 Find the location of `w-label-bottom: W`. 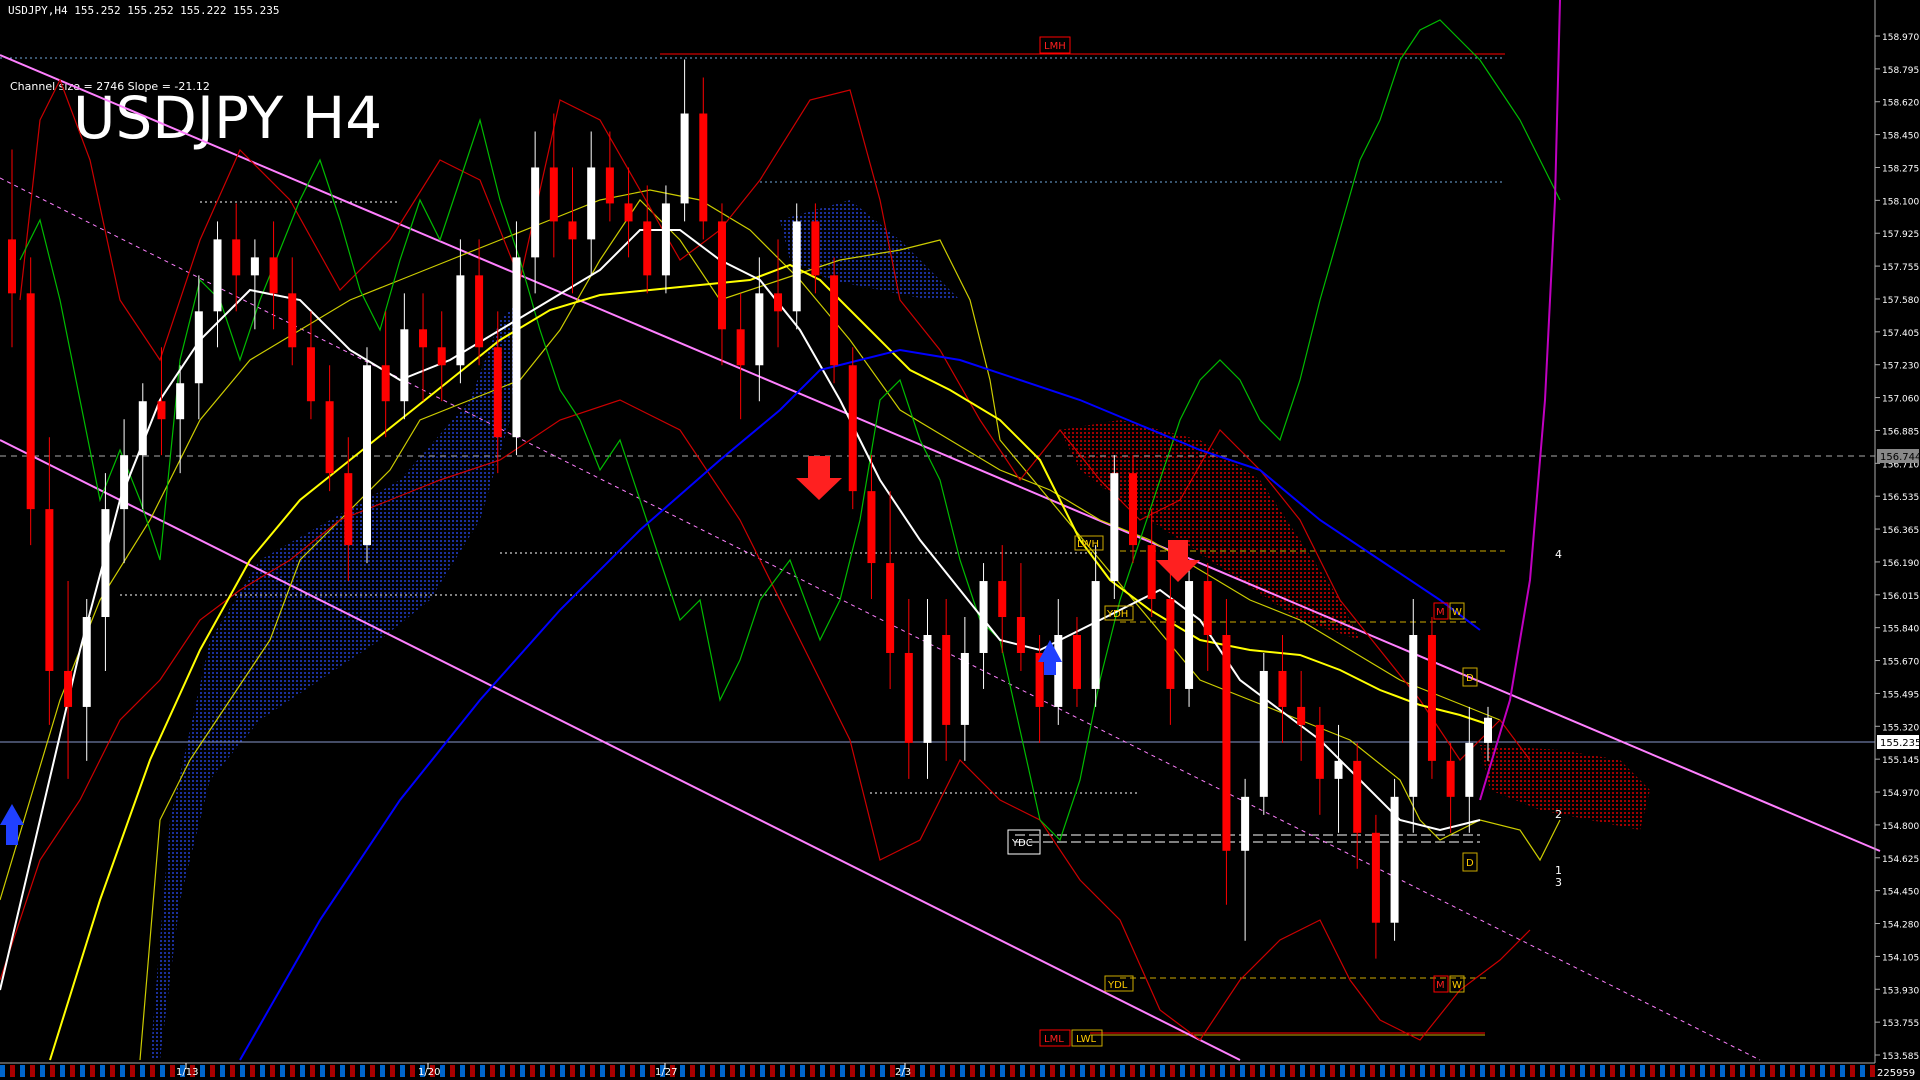

w-label-bottom: W is located at coordinates (1457, 985).